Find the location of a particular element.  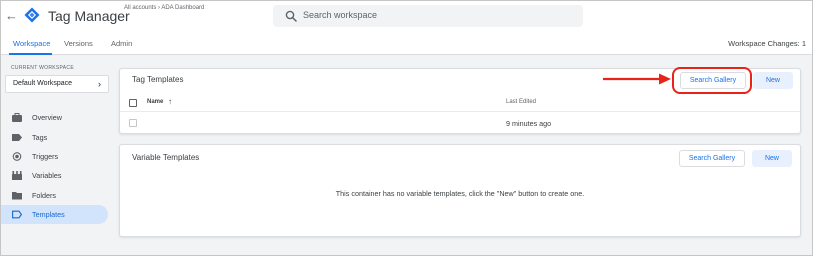

variable-new-button: New is located at coordinates (772, 158).